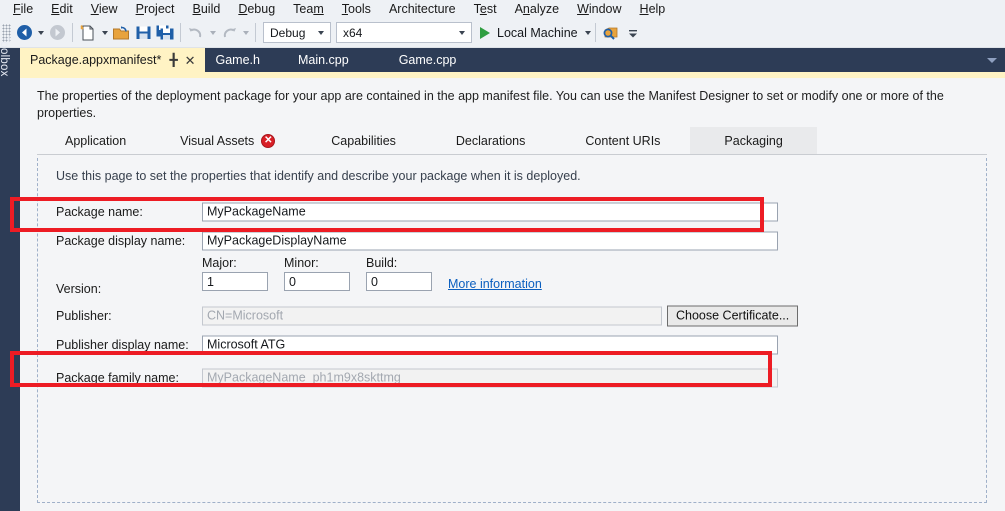  I want to click on document-tab-label: Main.cpp, so click(323, 60).